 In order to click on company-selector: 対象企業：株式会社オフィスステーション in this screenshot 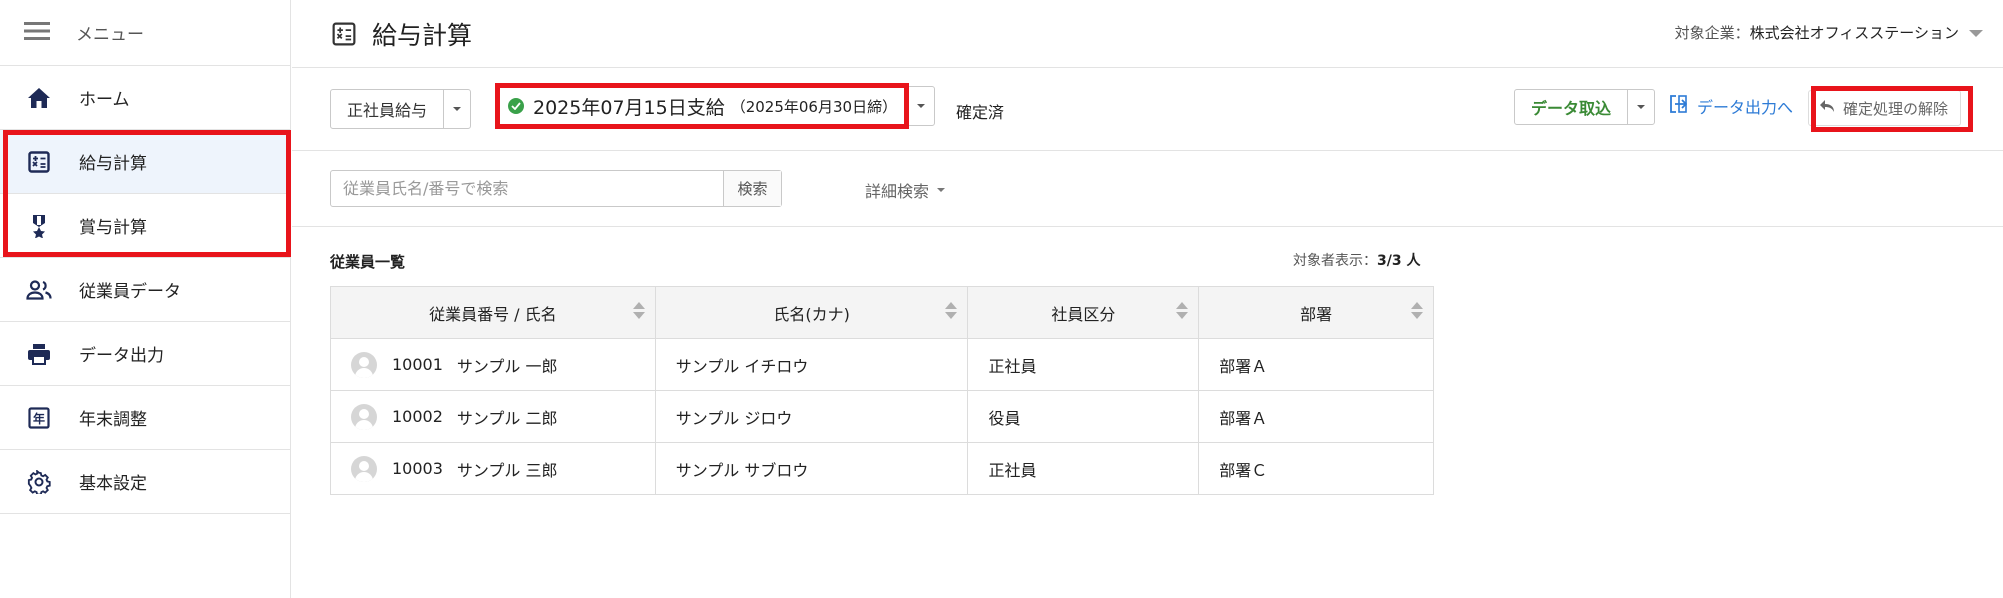, I will do `click(1817, 32)`.